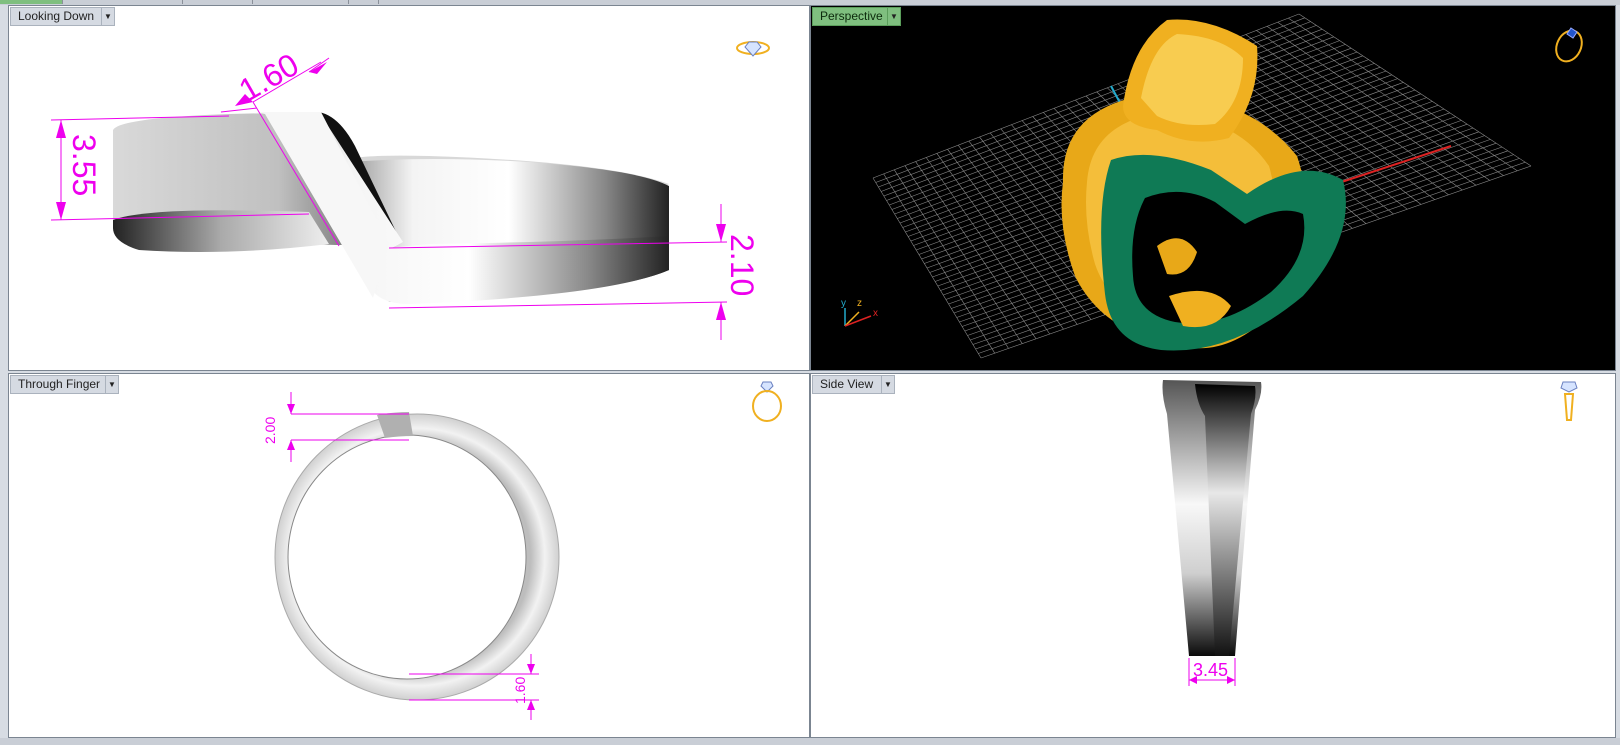  Describe the element at coordinates (859, 303) in the screenshot. I see `axis-label-z: z` at that location.